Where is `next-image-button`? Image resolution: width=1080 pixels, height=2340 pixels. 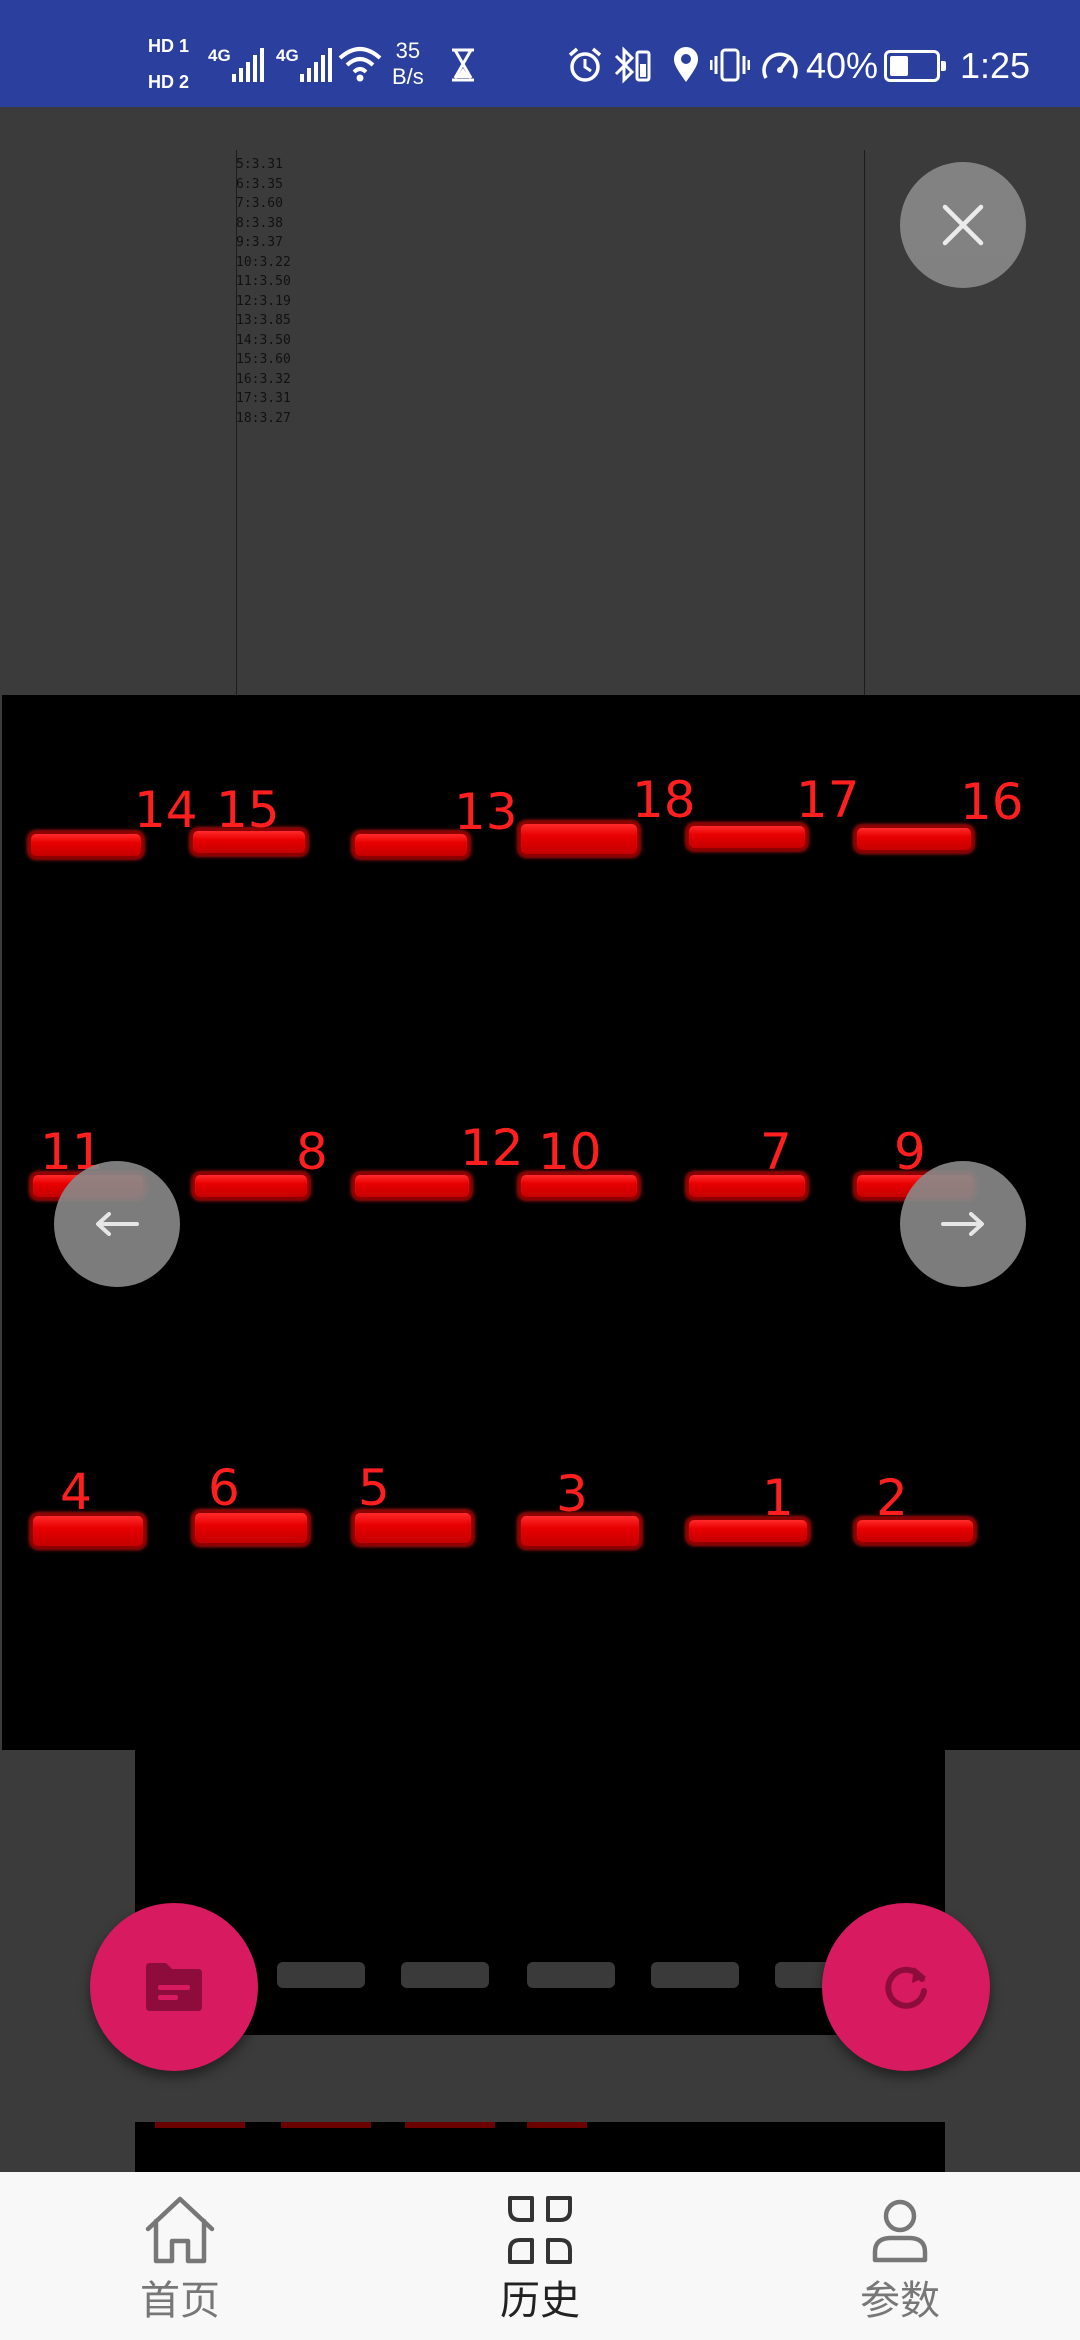 next-image-button is located at coordinates (963, 1224).